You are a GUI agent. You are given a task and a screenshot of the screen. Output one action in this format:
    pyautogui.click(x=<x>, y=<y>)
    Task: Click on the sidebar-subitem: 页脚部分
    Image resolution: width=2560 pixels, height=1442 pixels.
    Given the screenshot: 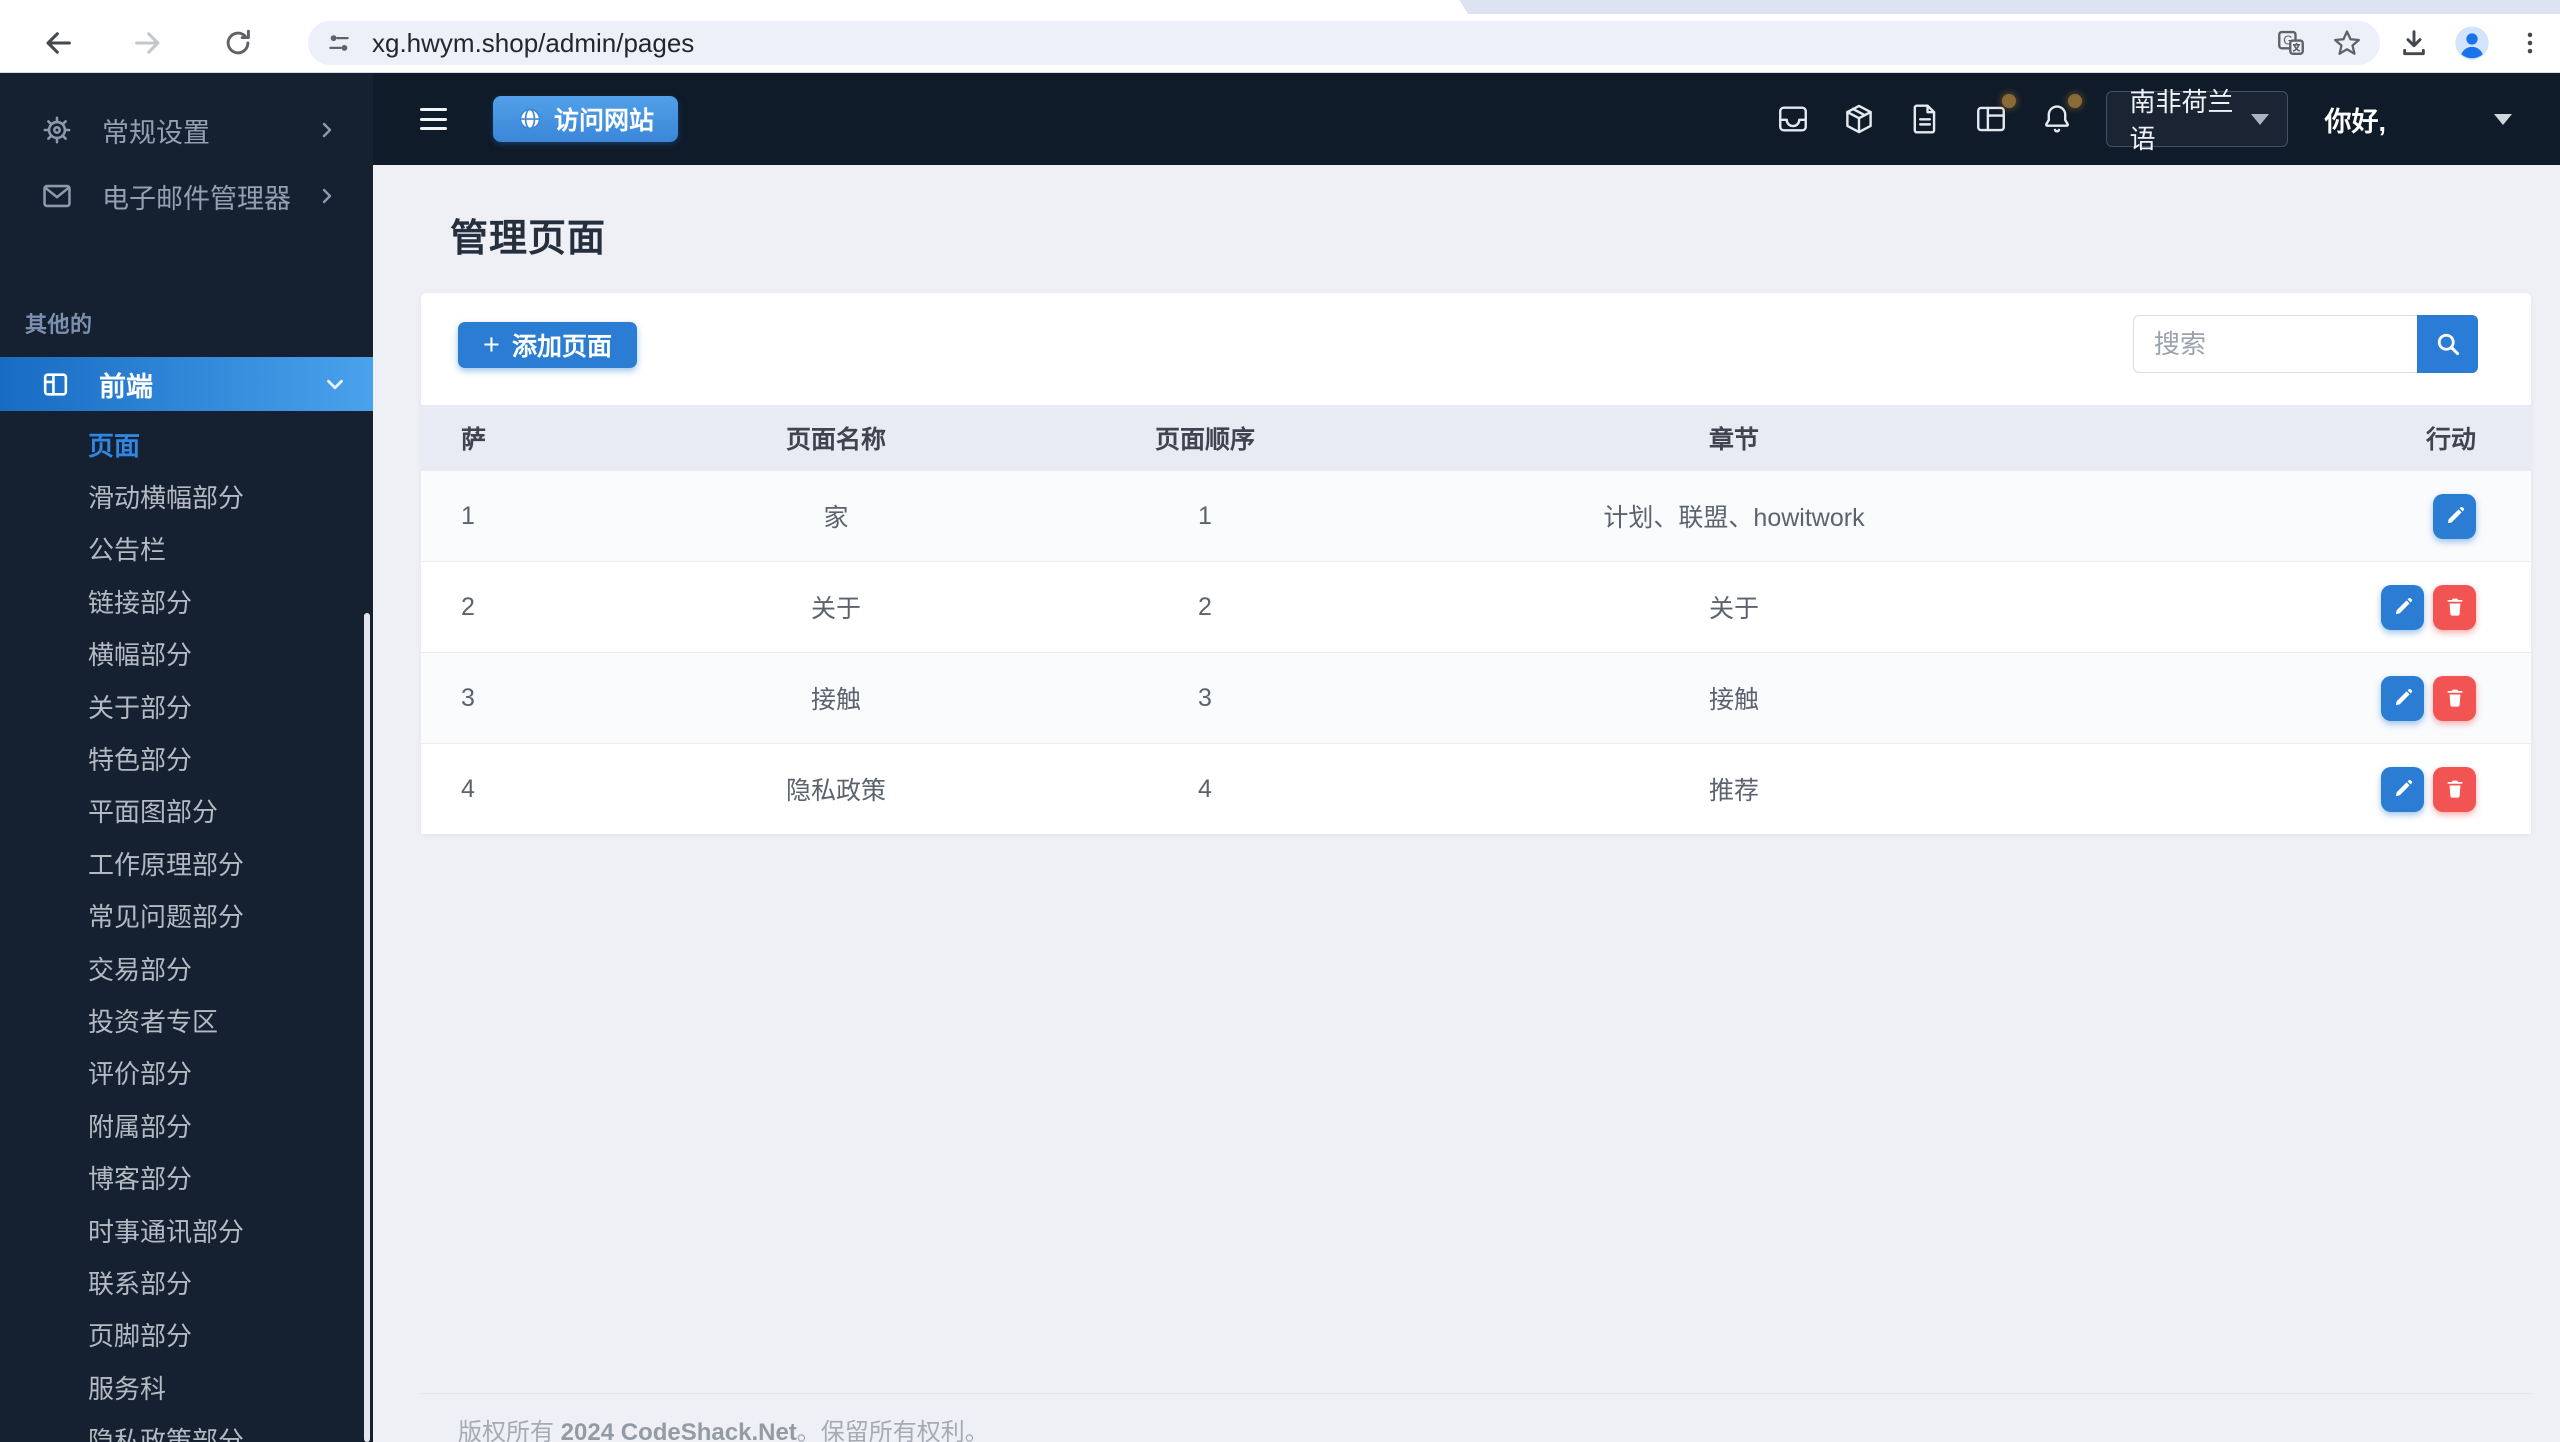 What is the action you would take?
    pyautogui.click(x=186, y=1335)
    